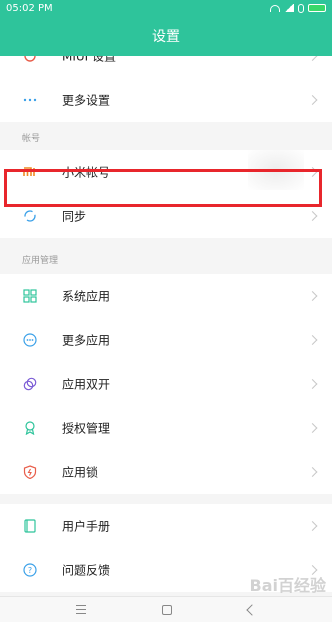 Image resolution: width=332 pixels, height=622 pixels. Describe the element at coordinates (30, 216) in the screenshot. I see `sync-icon` at that location.